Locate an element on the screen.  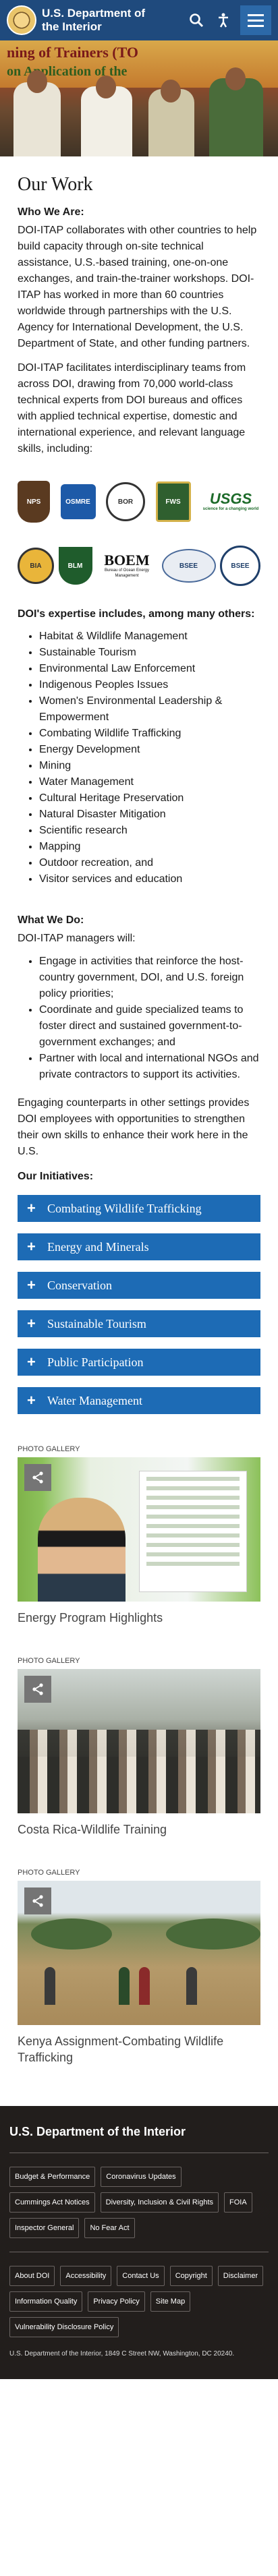
accordion-label: Sustainable Tourism is located at coordinates (96, 1323).